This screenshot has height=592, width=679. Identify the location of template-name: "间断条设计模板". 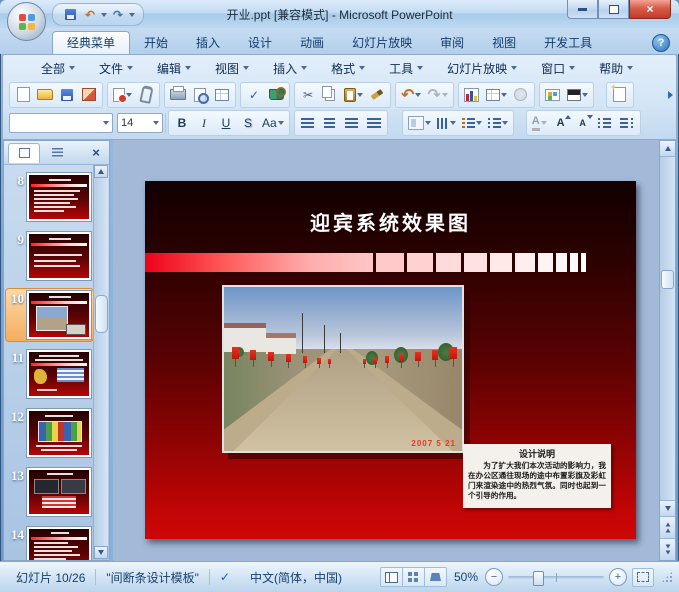
(152, 577).